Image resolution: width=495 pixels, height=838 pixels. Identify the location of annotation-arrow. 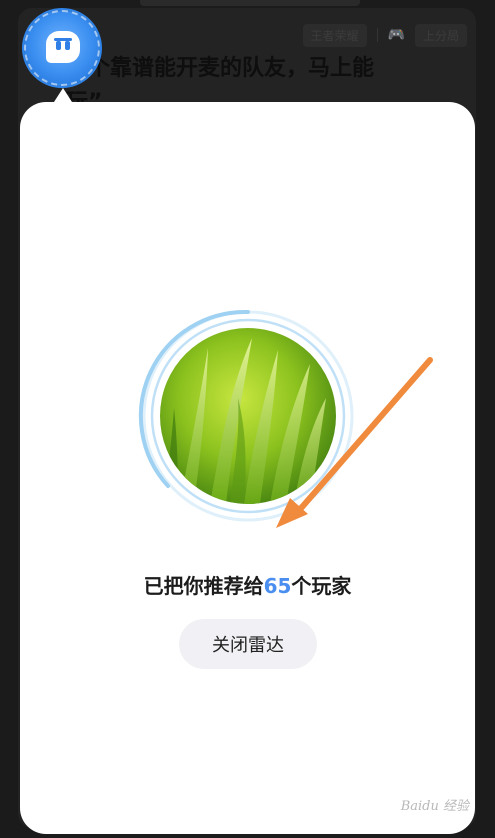
(354, 442).